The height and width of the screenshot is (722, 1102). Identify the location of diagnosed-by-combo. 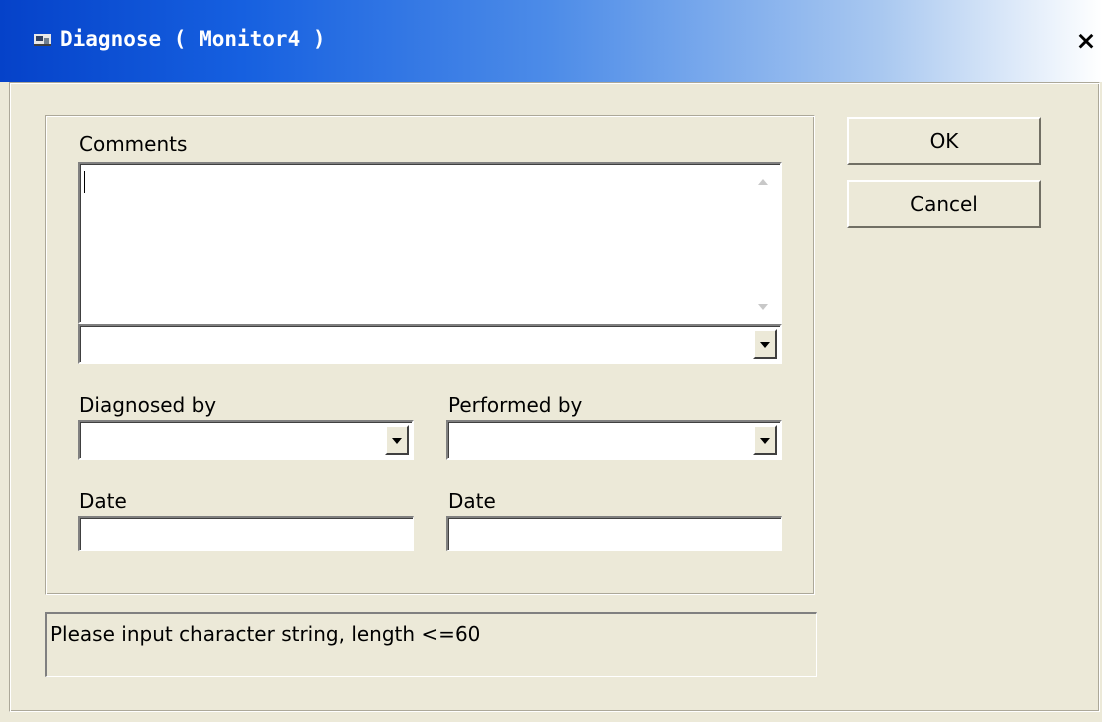
(246, 440).